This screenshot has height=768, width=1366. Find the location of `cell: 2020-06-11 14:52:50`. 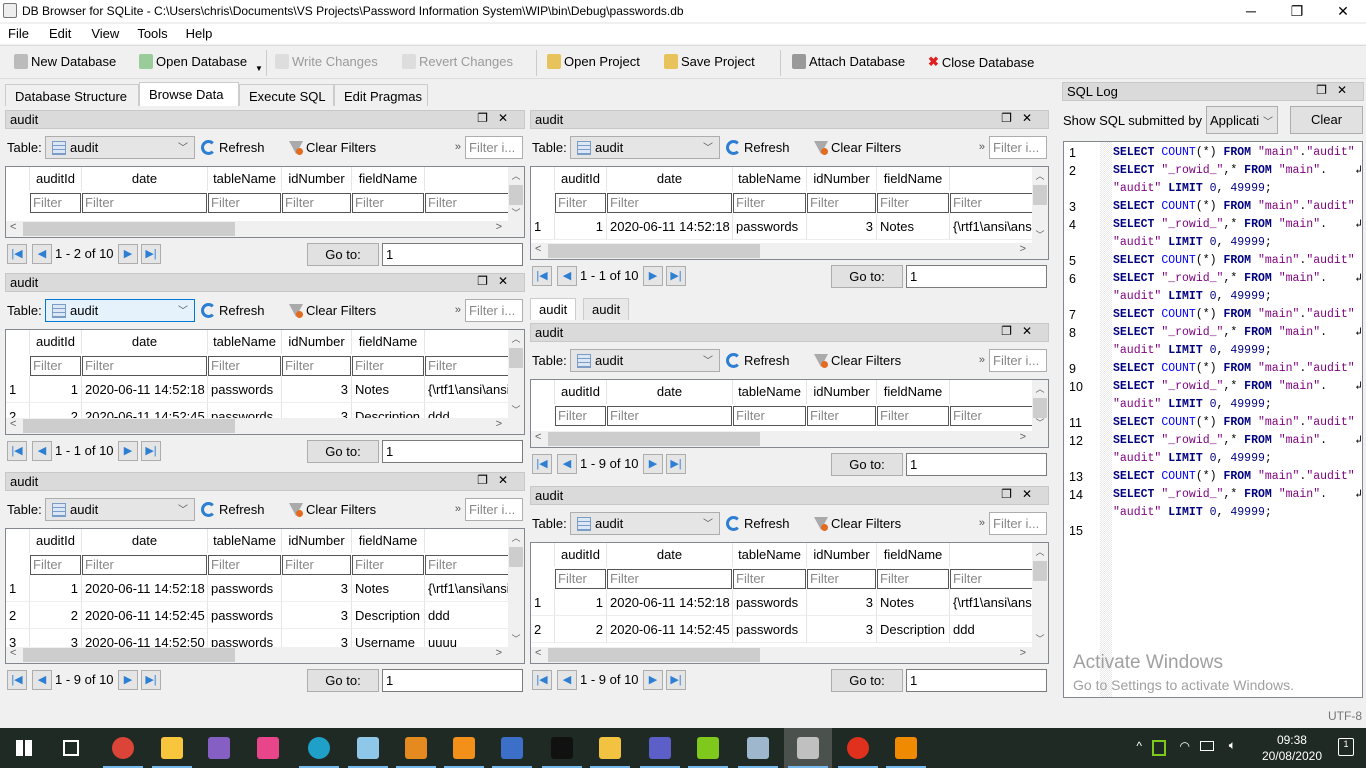

cell: 2020-06-11 14:52:50 is located at coordinates (145, 638).